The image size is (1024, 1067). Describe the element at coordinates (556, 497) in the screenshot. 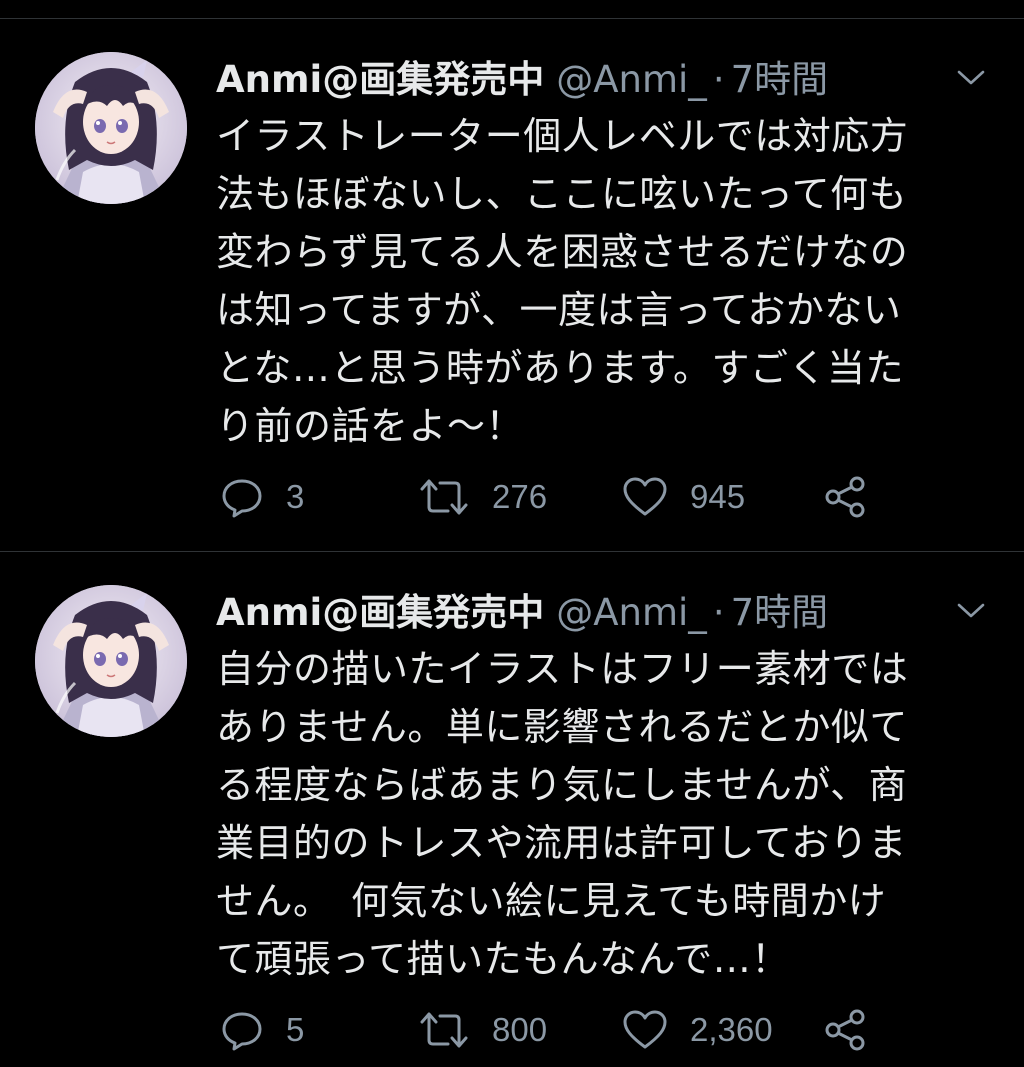

I see `tweet-actions: 3 276 945` at that location.